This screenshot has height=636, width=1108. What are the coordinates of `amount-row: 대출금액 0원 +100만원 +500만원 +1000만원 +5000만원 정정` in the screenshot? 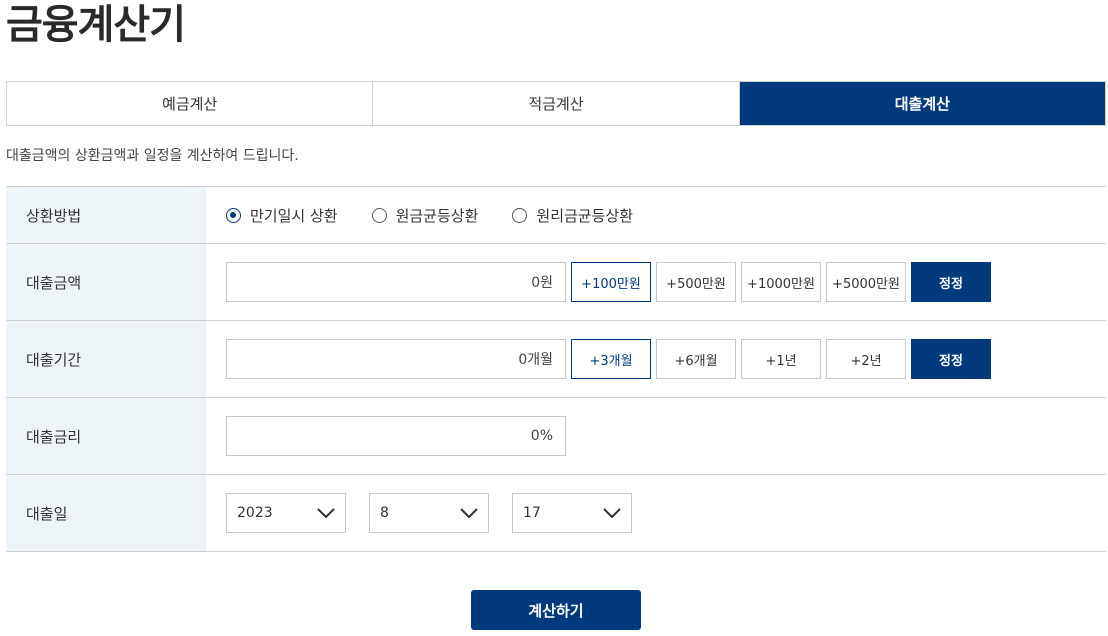 It's located at (556, 282).